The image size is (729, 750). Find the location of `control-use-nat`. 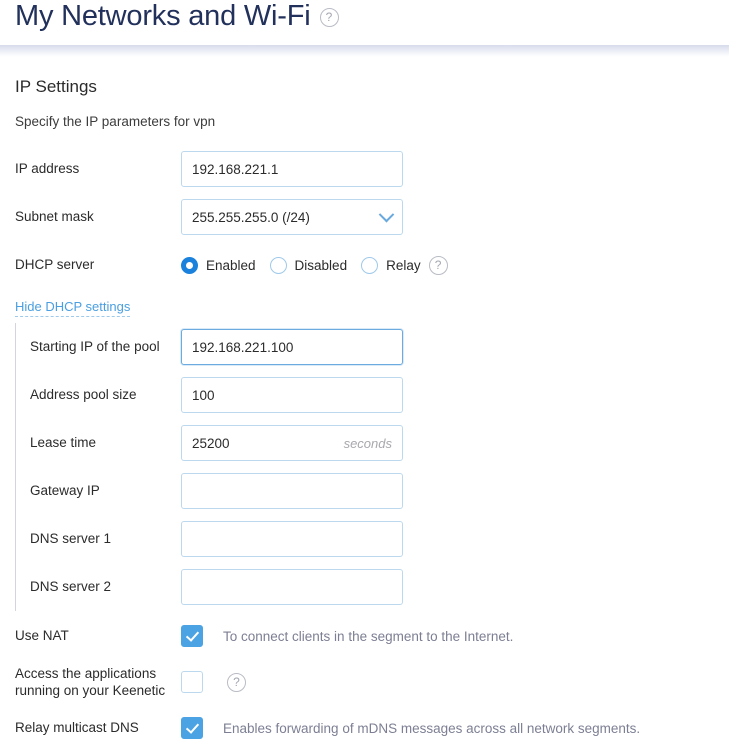

control-use-nat is located at coordinates (202, 636).